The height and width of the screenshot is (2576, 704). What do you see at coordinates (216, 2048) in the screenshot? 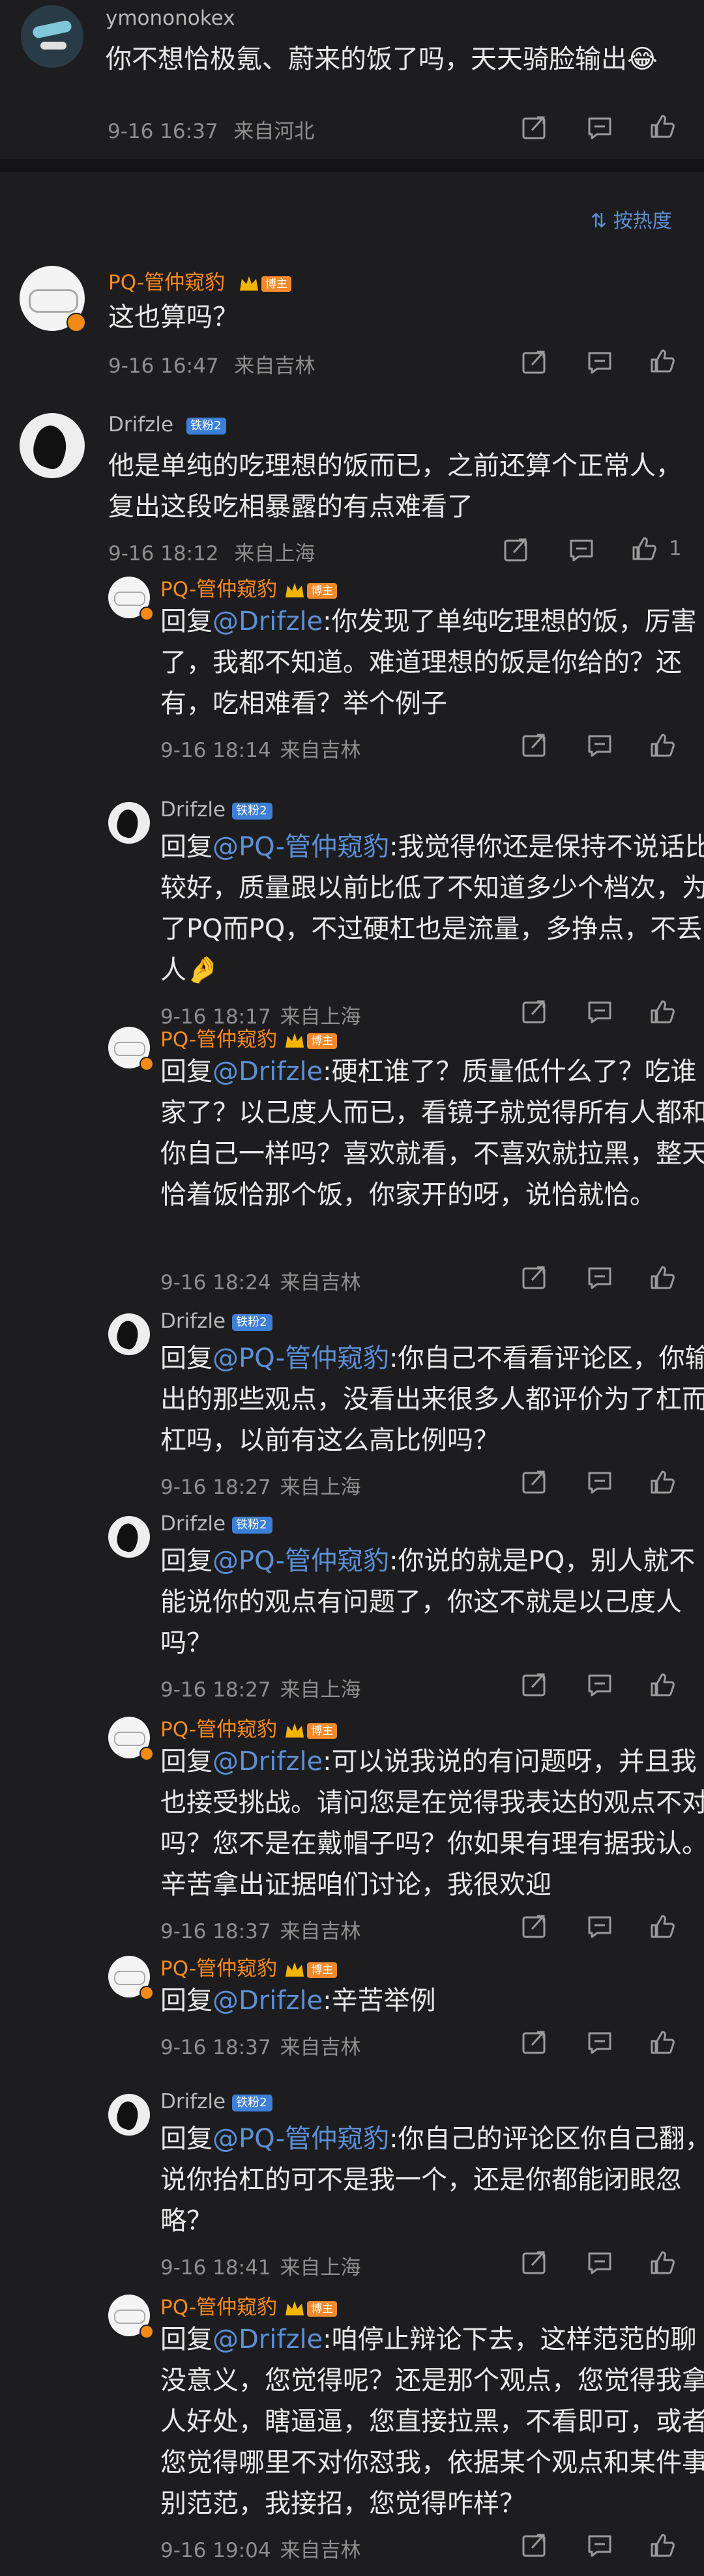
I see `reply-time: 9-16 18:37` at bounding box center [216, 2048].